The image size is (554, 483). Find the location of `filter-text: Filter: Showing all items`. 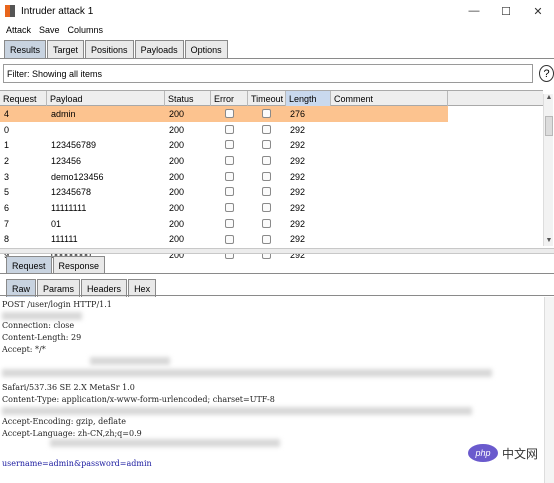

filter-text: Filter: Showing all items is located at coordinates (55, 73).